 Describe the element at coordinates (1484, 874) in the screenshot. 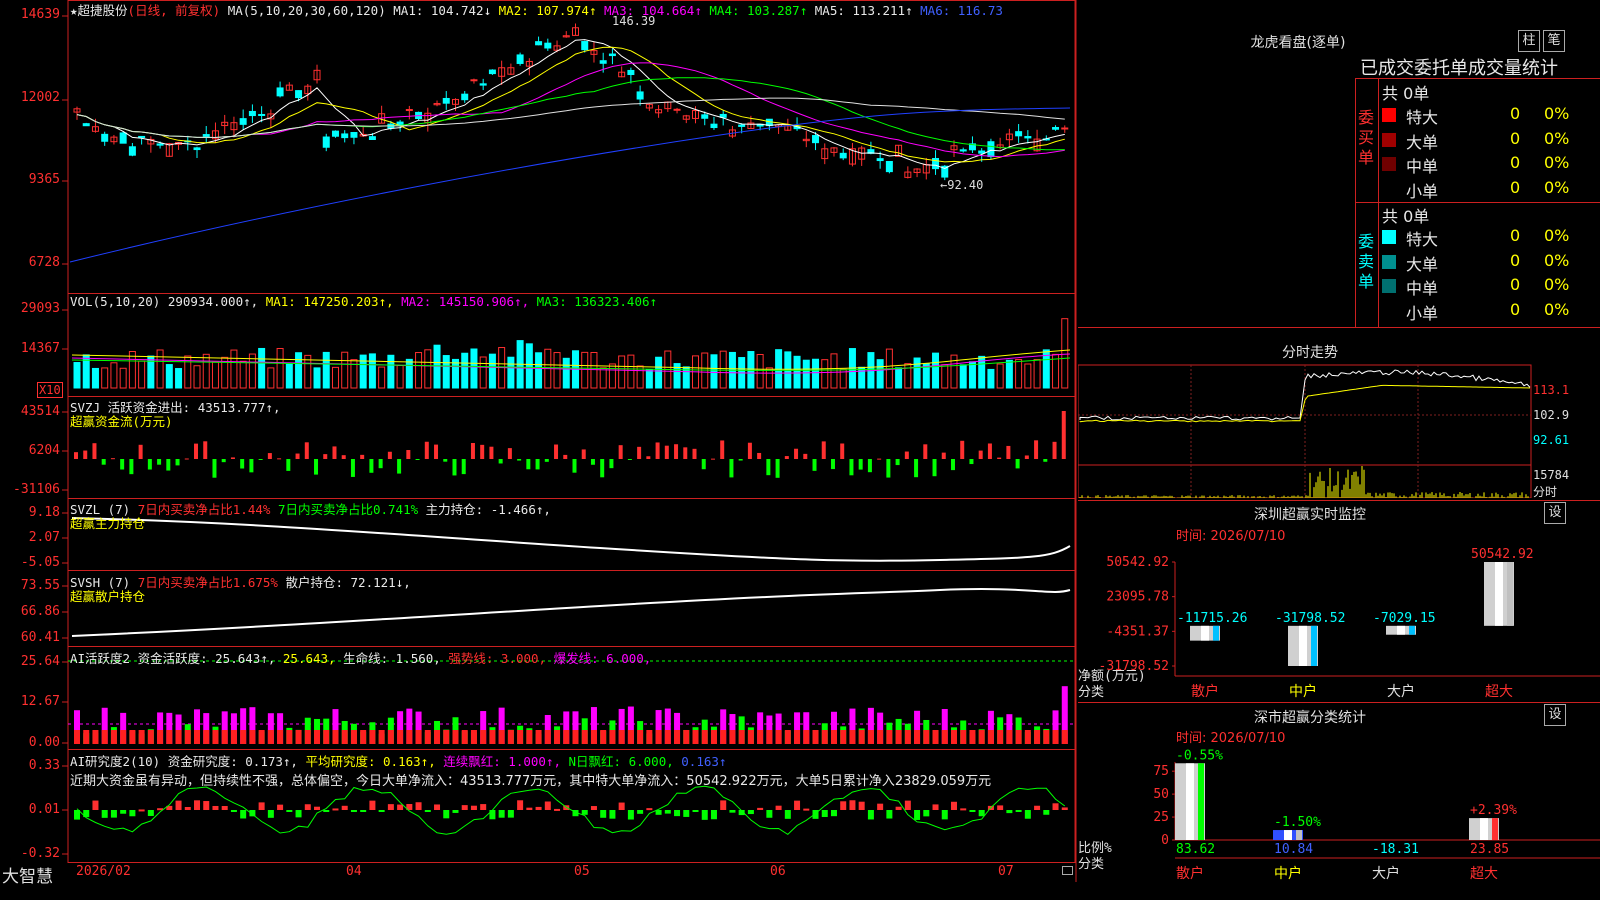

I see `sz-class-category: 超大` at that location.